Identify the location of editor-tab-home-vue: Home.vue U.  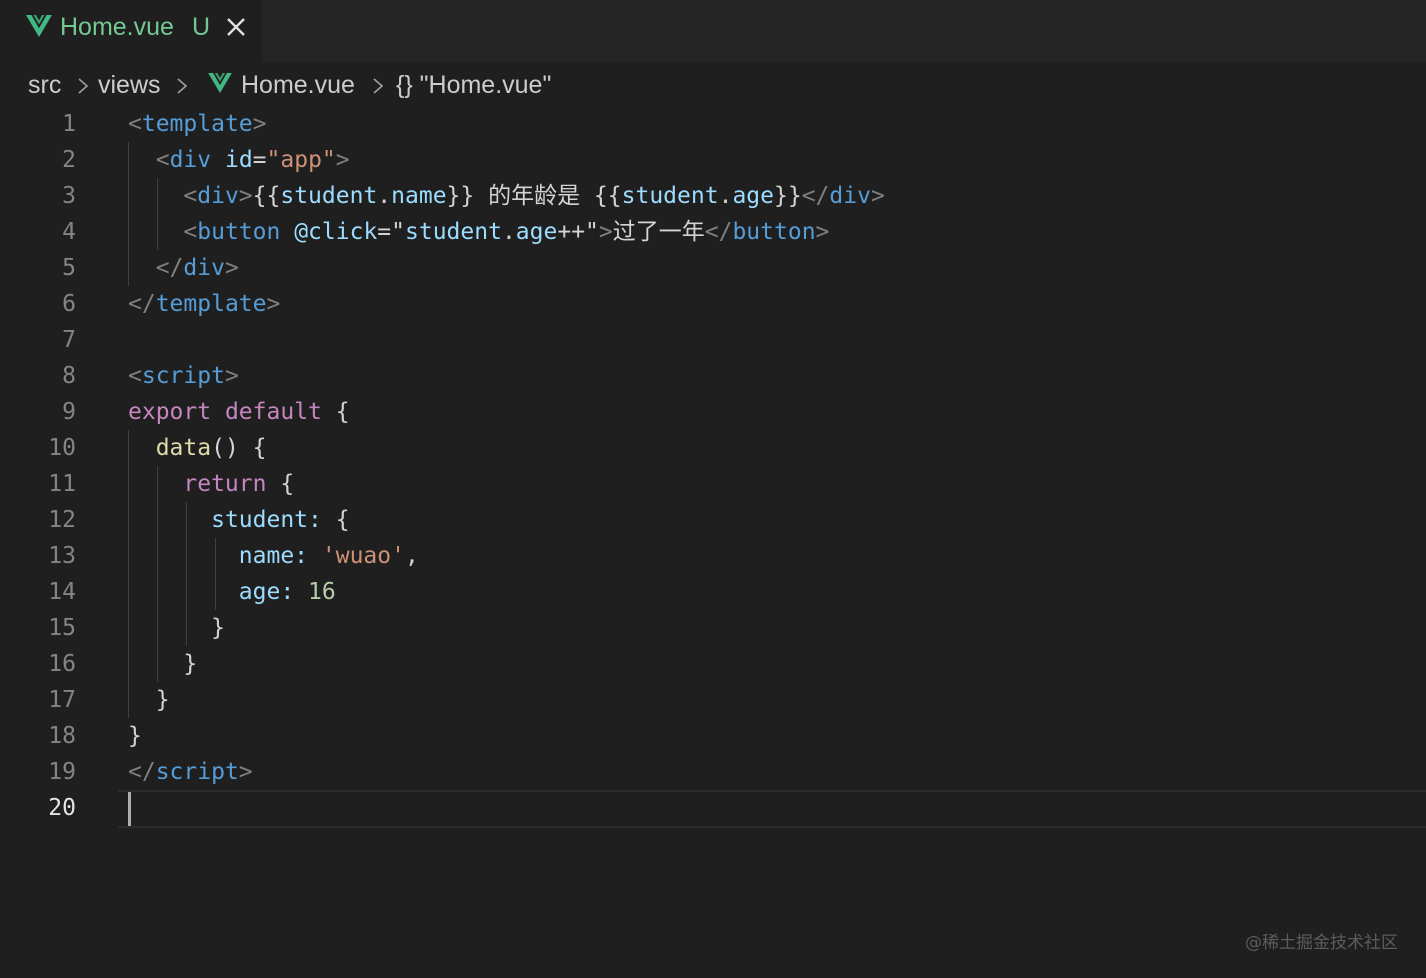
(131, 31).